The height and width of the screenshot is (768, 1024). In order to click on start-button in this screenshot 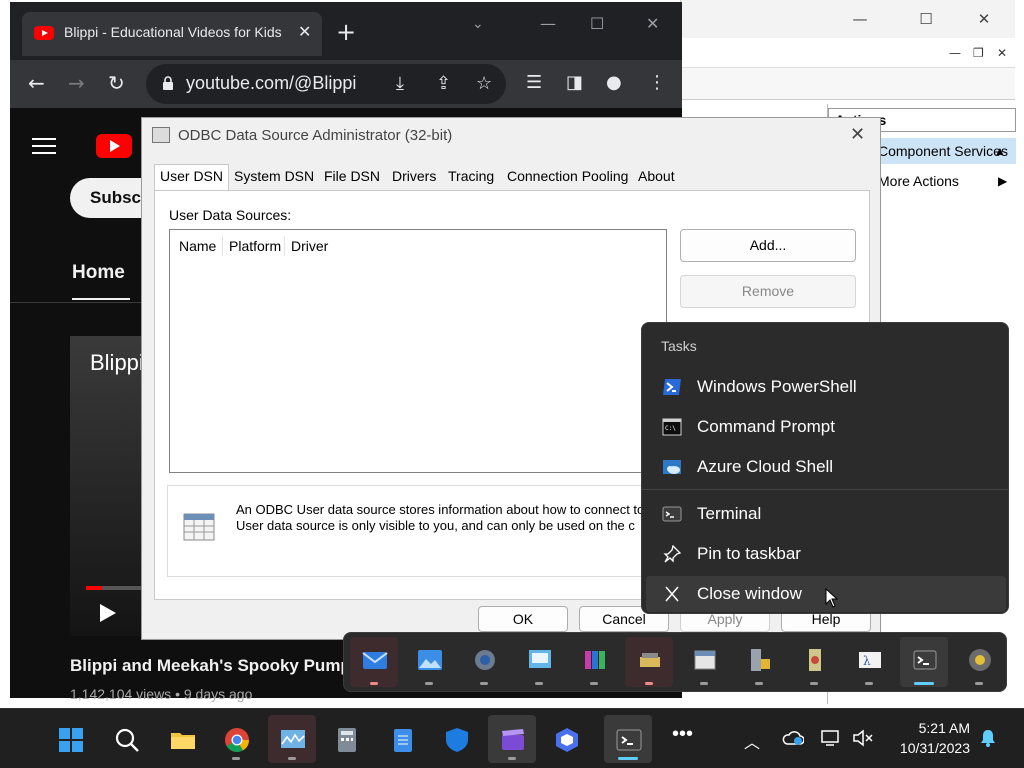, I will do `click(70, 739)`.